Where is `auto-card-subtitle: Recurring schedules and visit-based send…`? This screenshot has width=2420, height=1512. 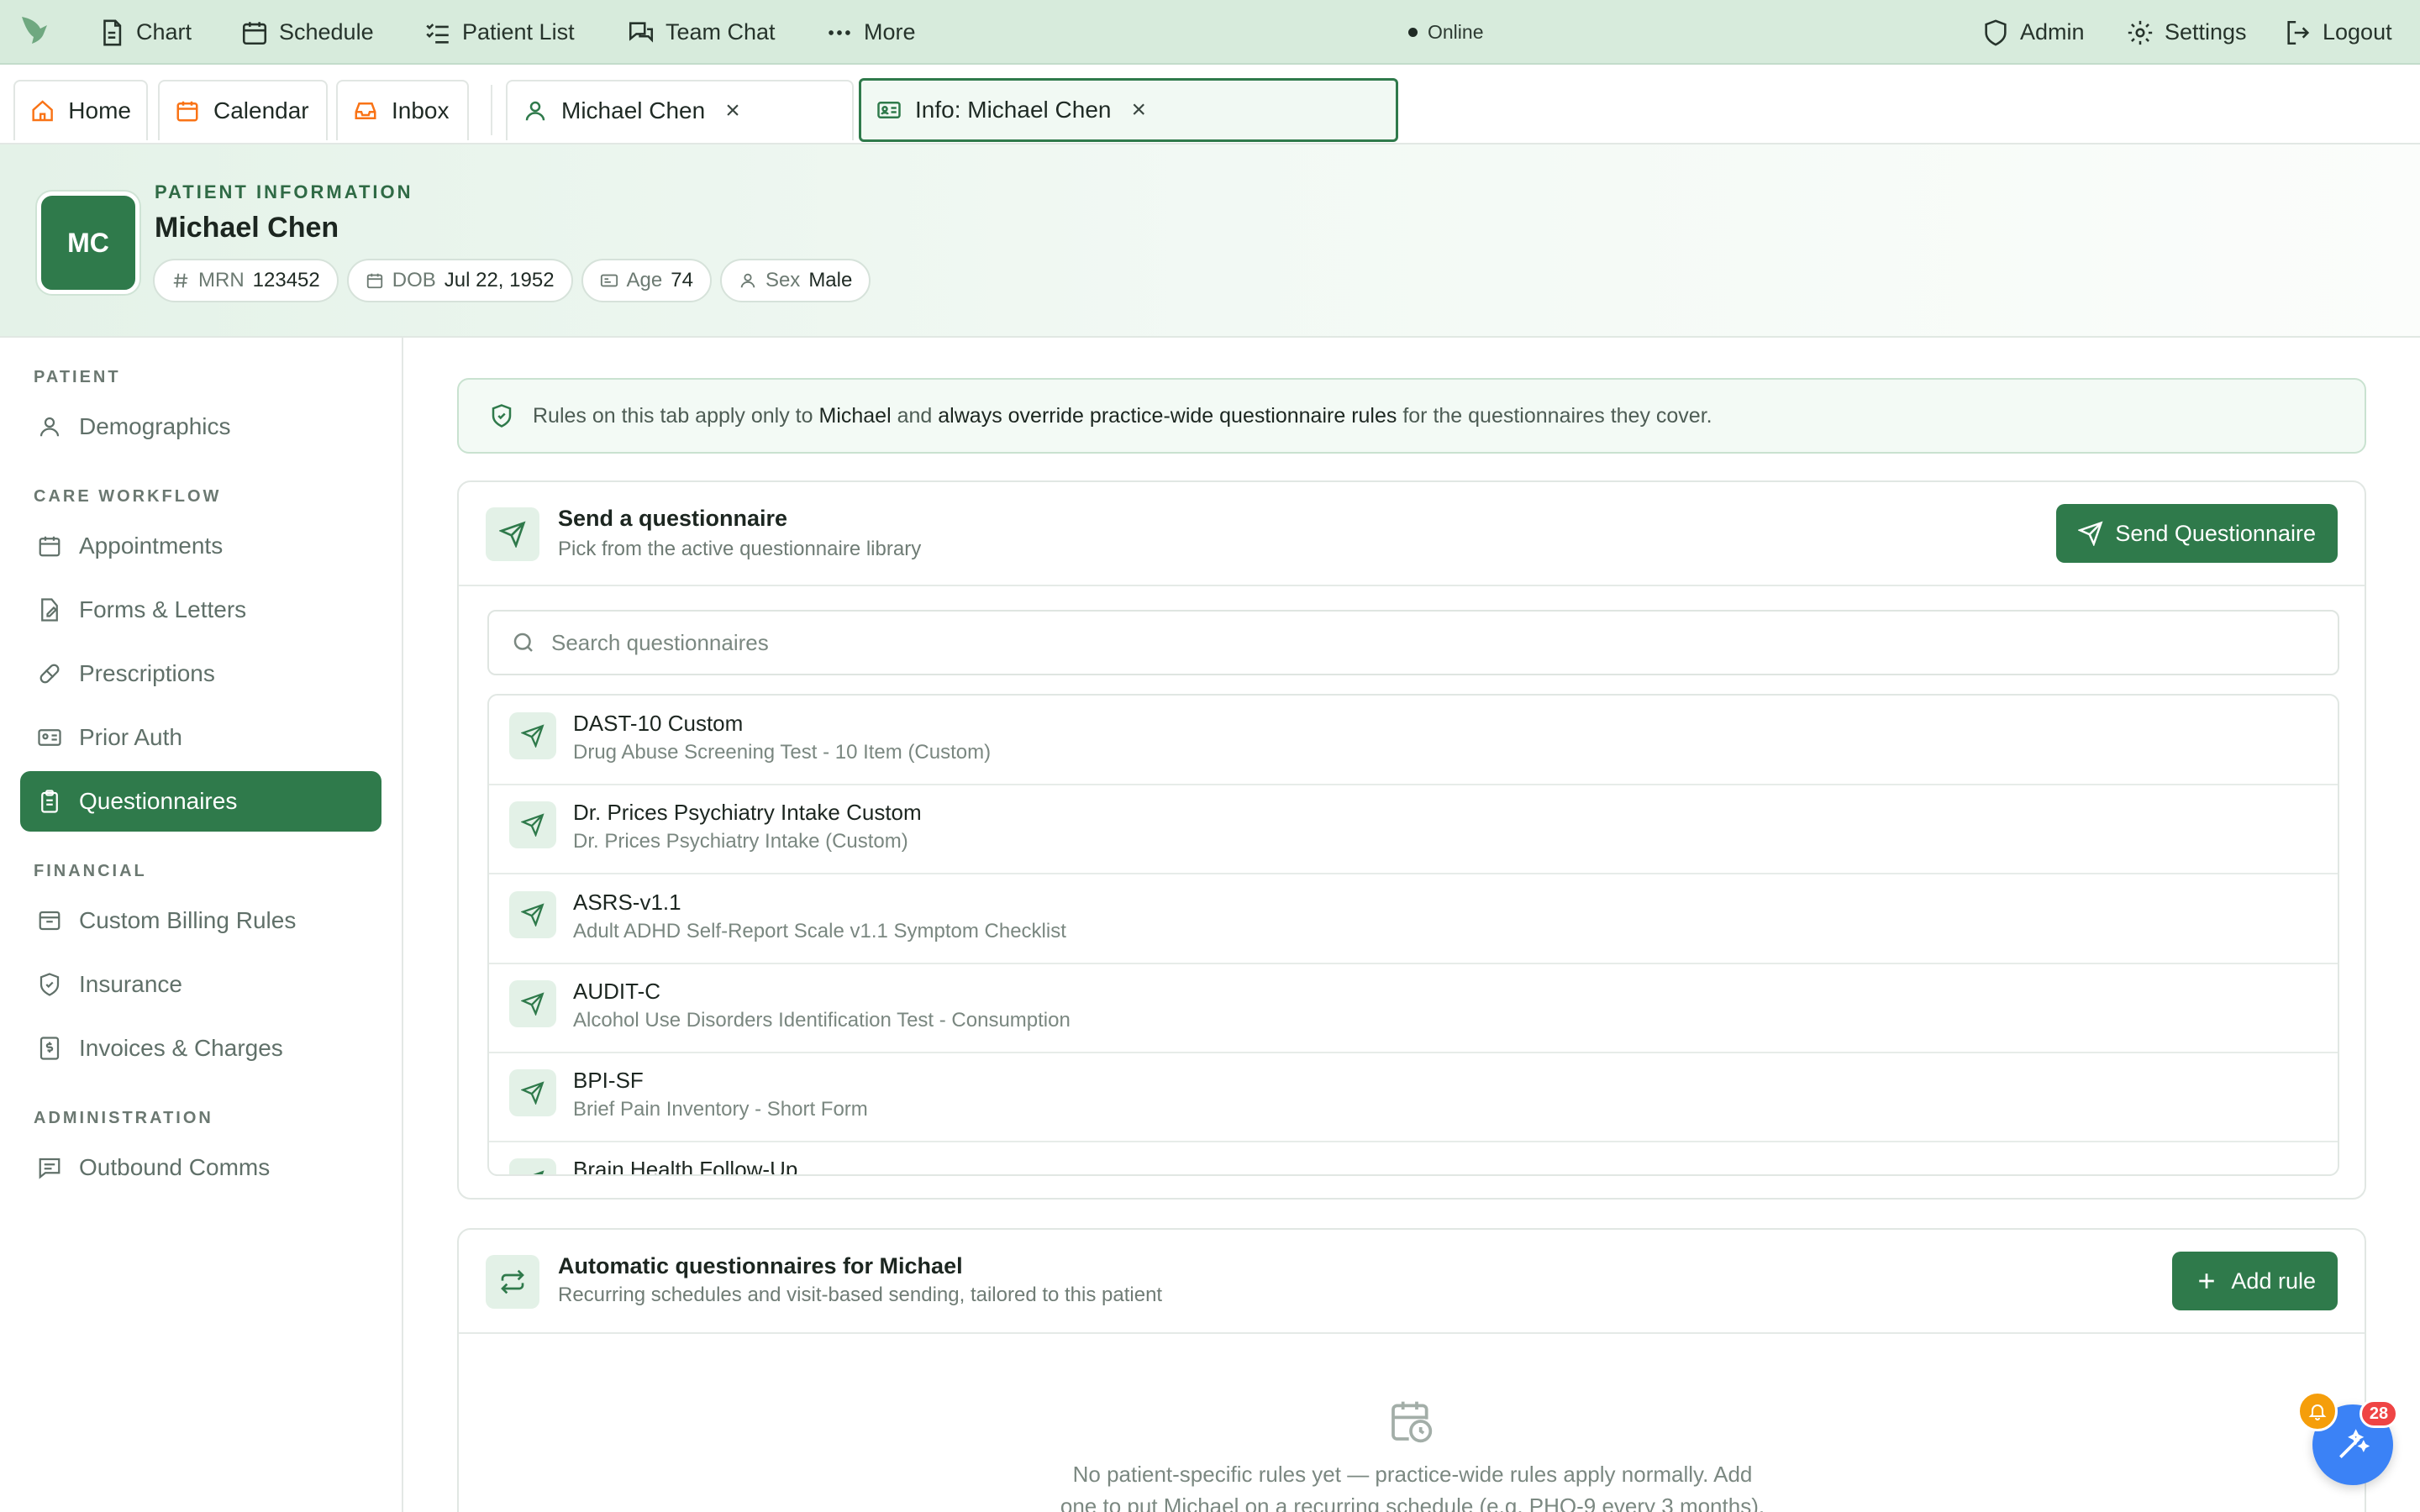 auto-card-subtitle: Recurring schedules and visit-based send… is located at coordinates (861, 1295).